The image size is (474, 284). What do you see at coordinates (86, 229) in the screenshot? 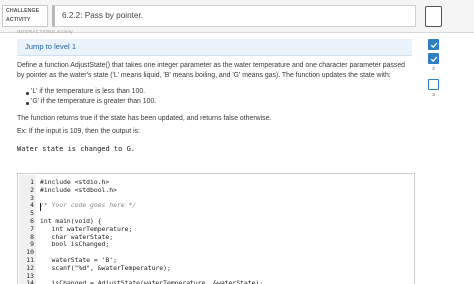
I see `code-line: int waterTemperature;` at bounding box center [86, 229].